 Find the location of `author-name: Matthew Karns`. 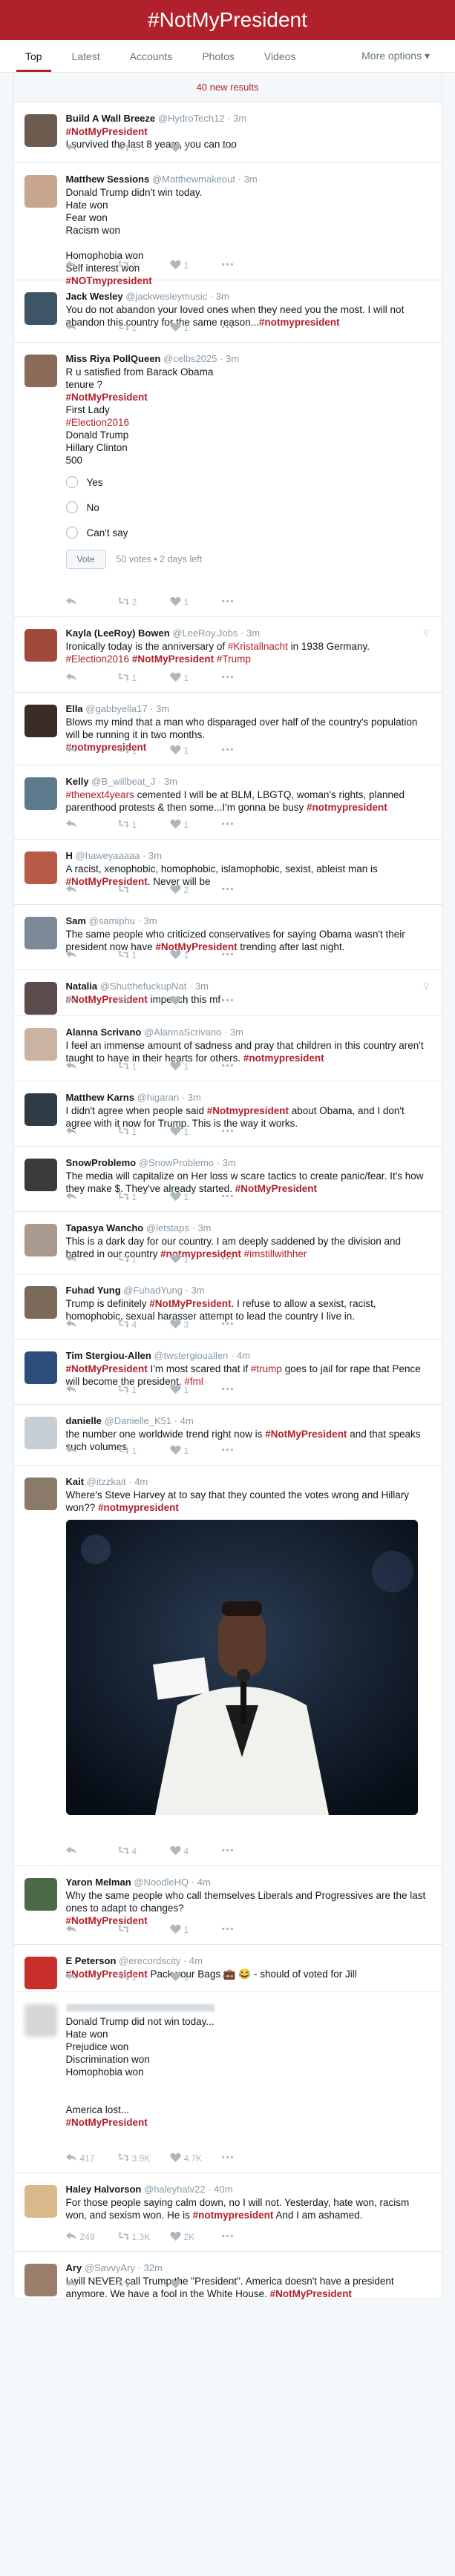

author-name: Matthew Karns is located at coordinates (100, 1097).